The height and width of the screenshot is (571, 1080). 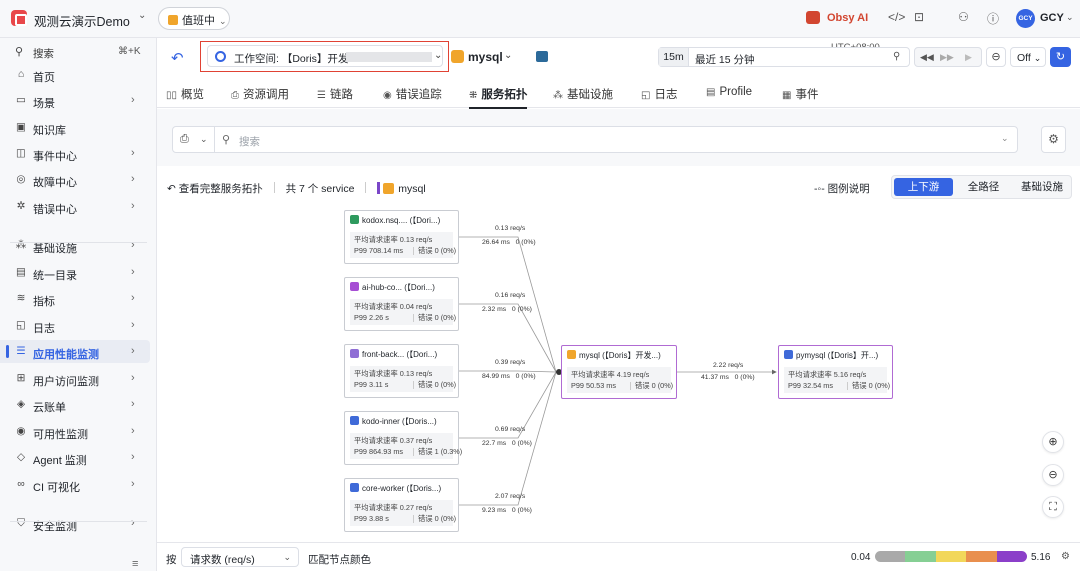 I want to click on edge-latency-error: 2.32 ms 0 (0%), so click(x=507, y=309).